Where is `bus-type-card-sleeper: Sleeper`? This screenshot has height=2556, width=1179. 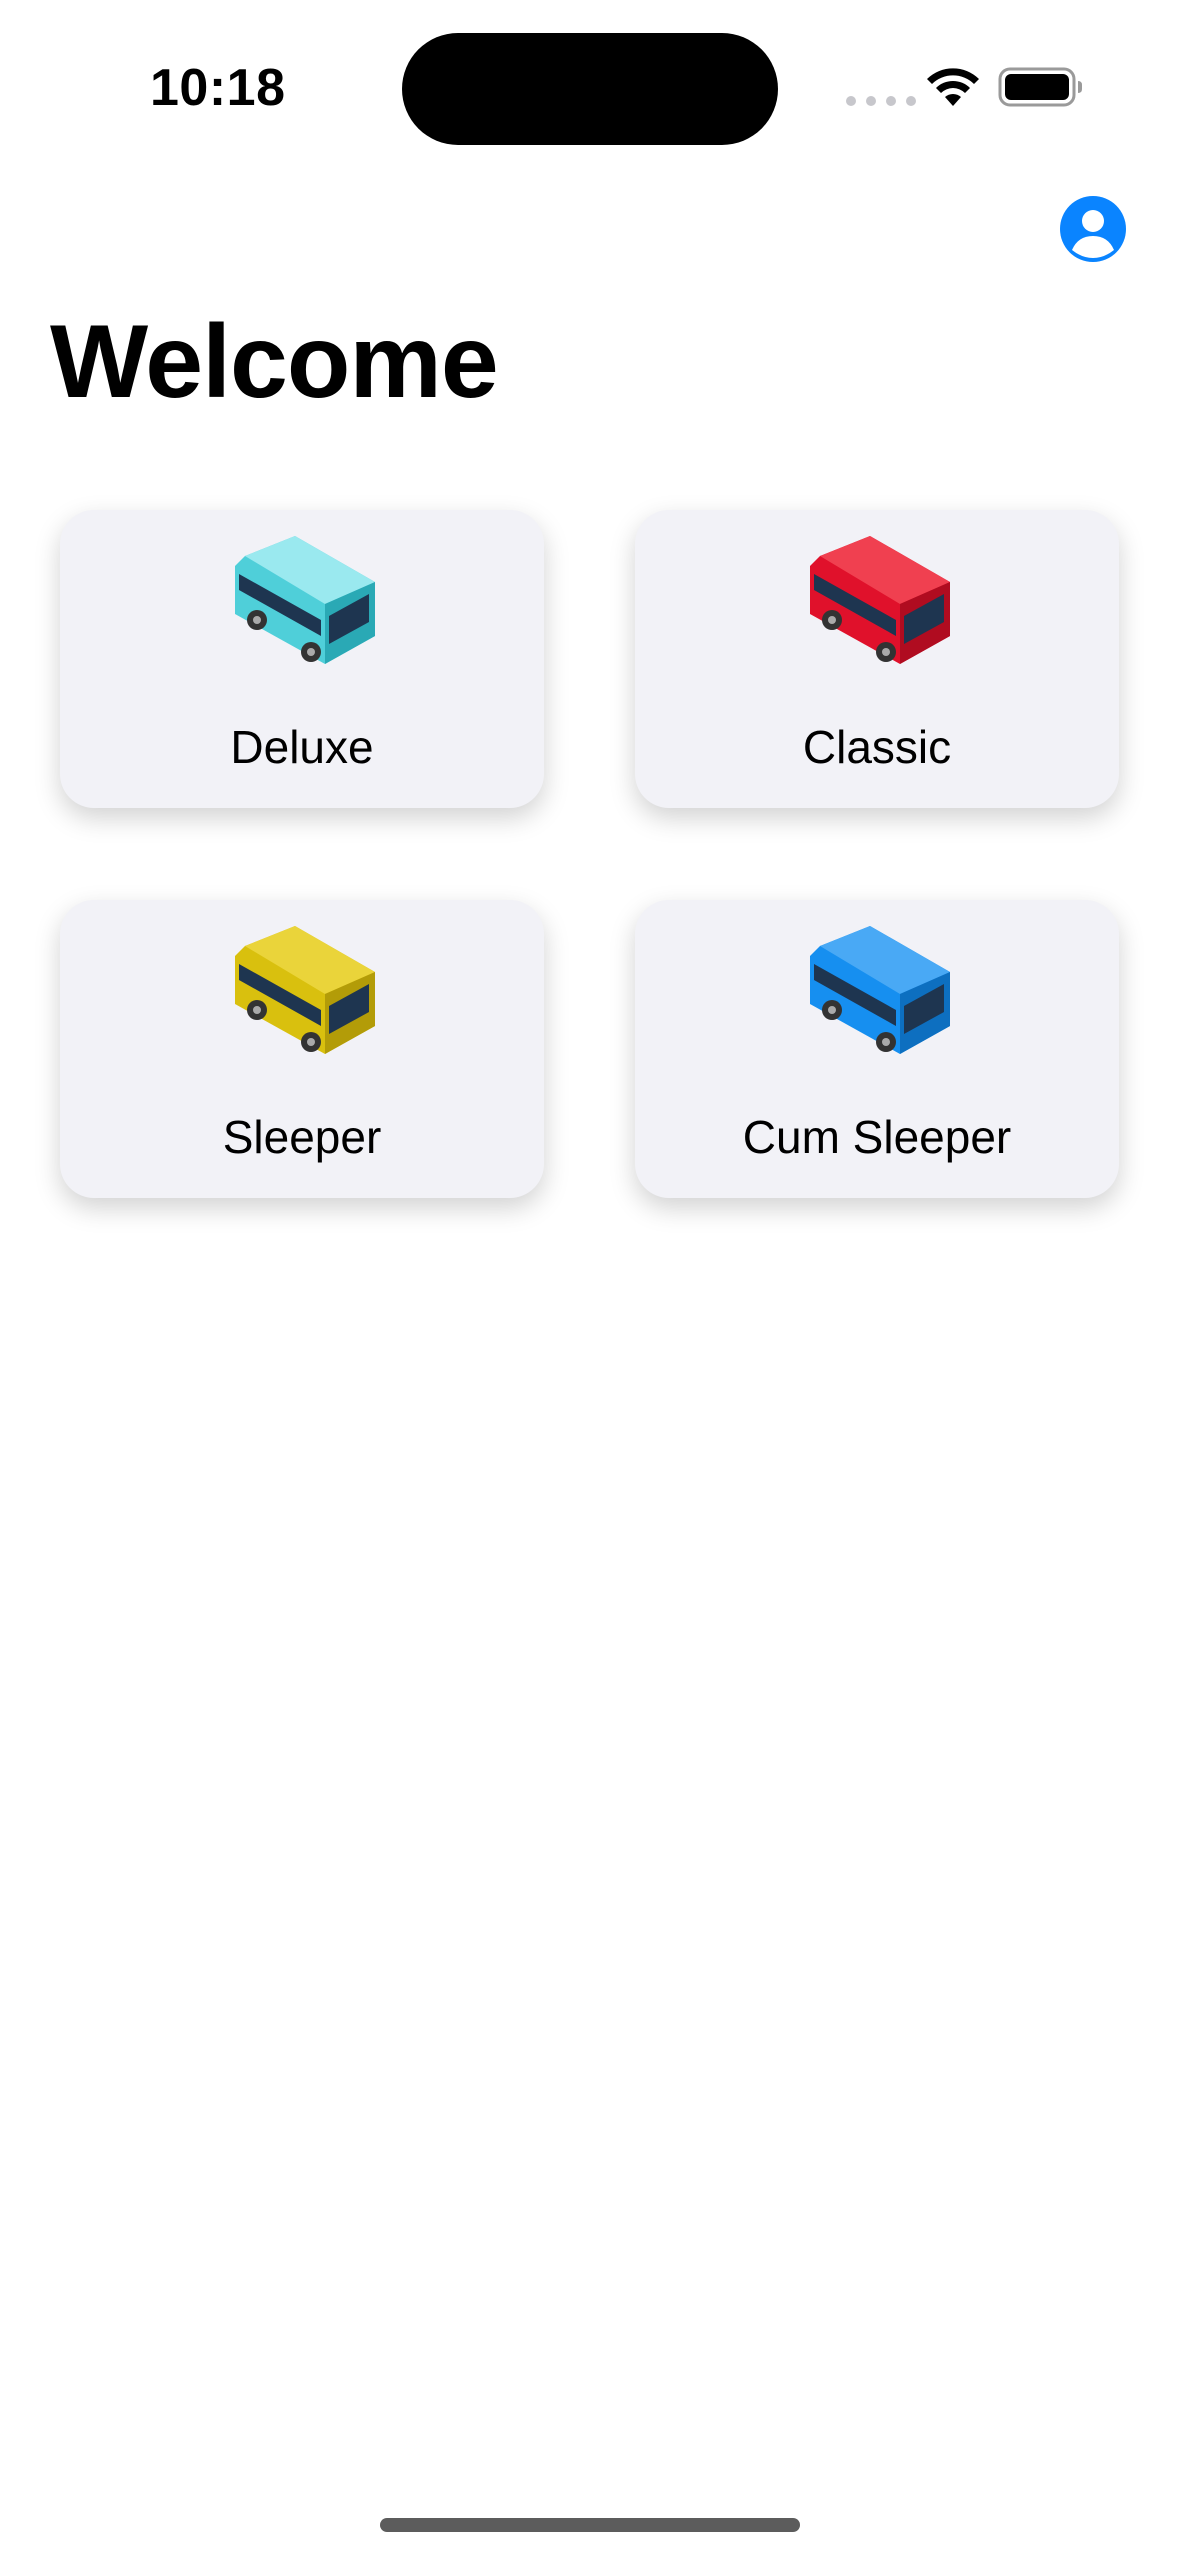
bus-type-card-sleeper: Sleeper is located at coordinates (302, 1049).